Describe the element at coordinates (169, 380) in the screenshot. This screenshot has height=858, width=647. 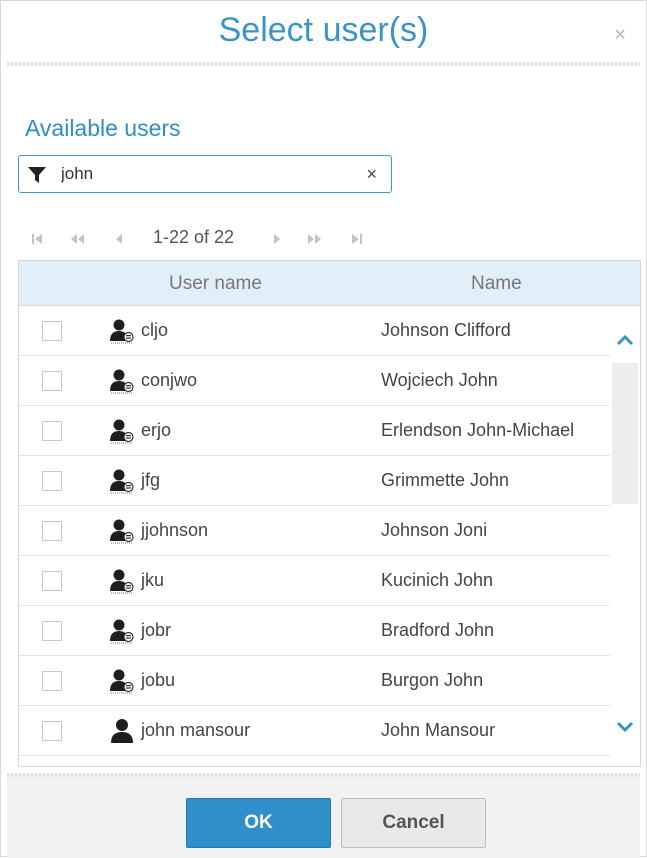
I see `user-name-cell: conjwo` at that location.